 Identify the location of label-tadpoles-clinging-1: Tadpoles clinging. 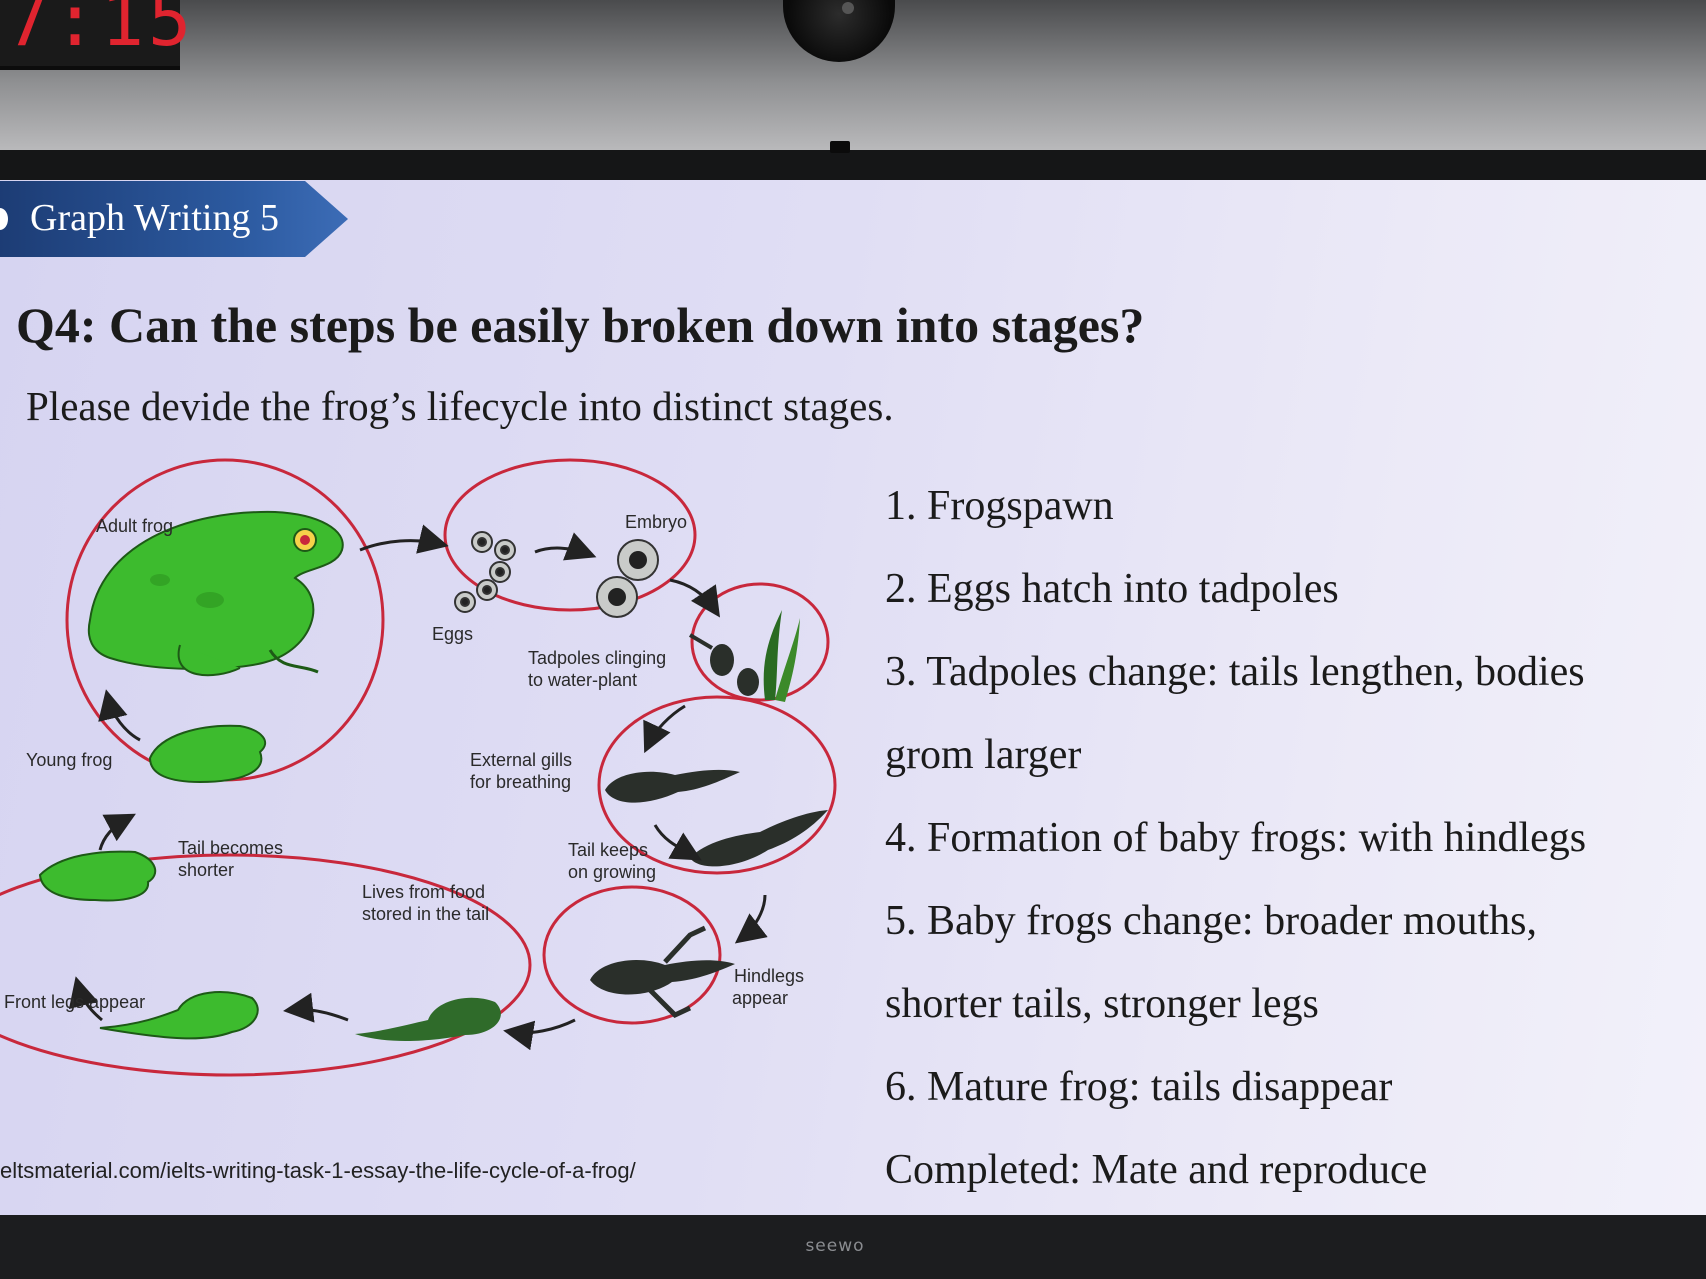
(597, 658).